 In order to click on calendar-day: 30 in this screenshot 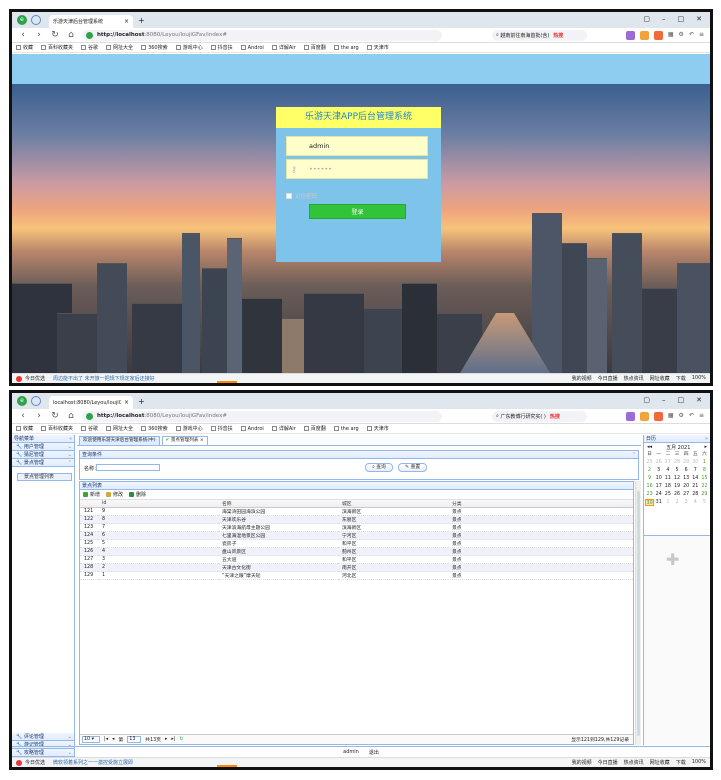, I will do `click(695, 462)`.